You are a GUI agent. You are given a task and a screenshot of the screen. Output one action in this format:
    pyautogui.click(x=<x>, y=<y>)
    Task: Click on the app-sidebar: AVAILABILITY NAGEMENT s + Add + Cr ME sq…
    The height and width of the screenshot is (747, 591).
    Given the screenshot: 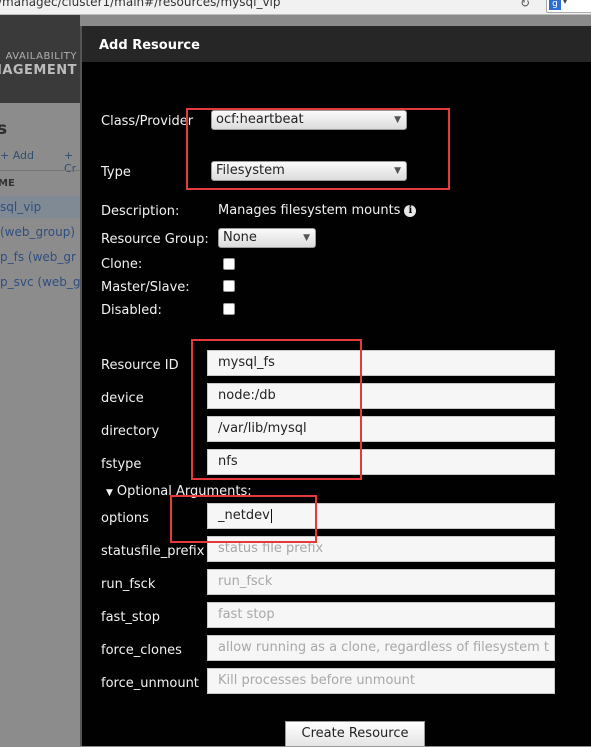 What is the action you would take?
    pyautogui.click(x=40, y=380)
    